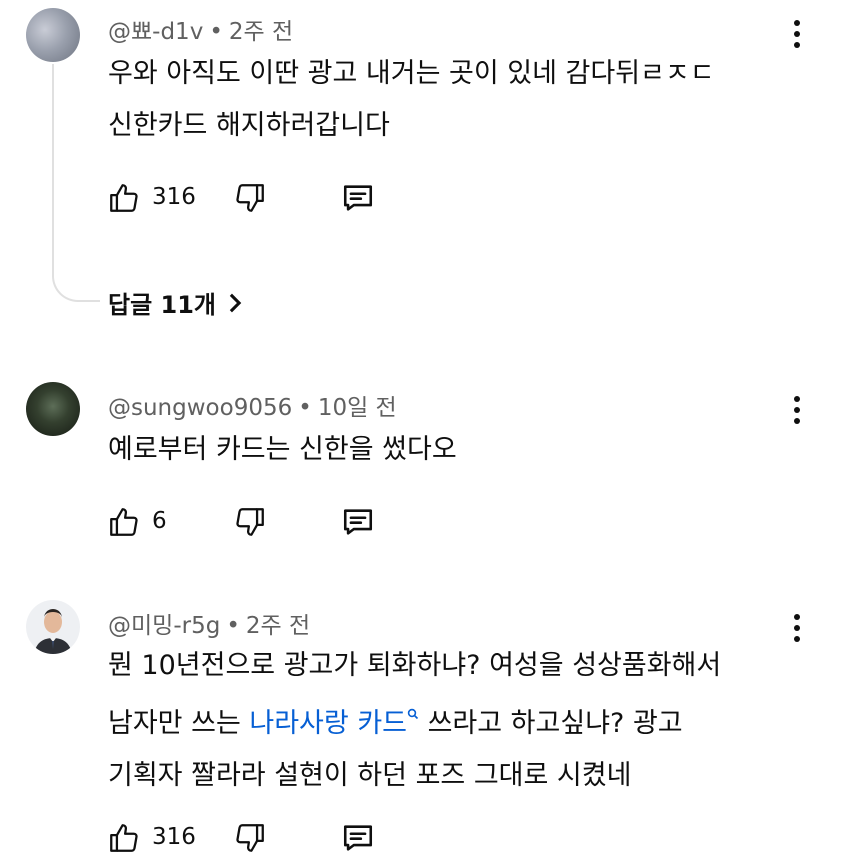 Image resolution: width=850 pixels, height=868 pixels. I want to click on comment-meta: @sungwoo9056 • 10일 전, so click(252, 405).